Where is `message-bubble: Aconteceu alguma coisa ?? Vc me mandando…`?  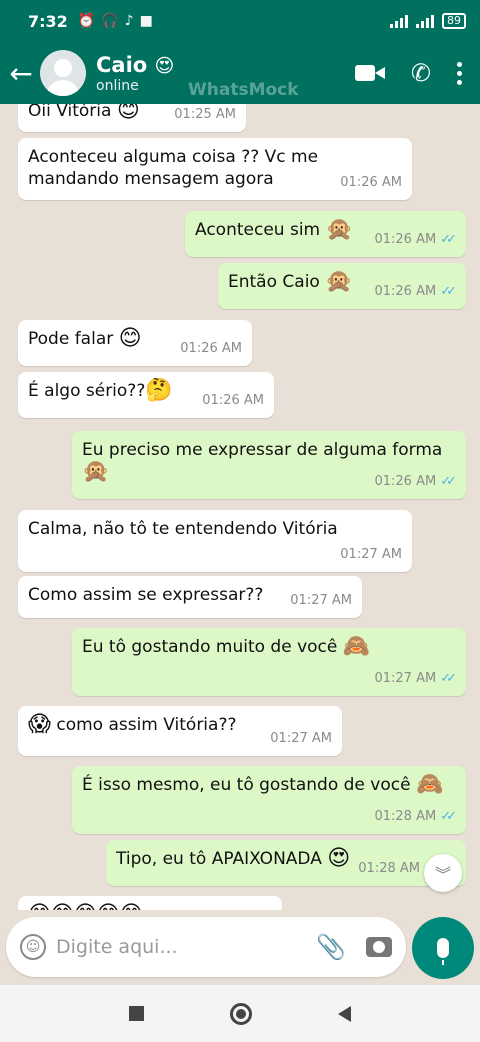
message-bubble: Aconteceu alguma coisa ?? Vc me mandando… is located at coordinates (215, 169).